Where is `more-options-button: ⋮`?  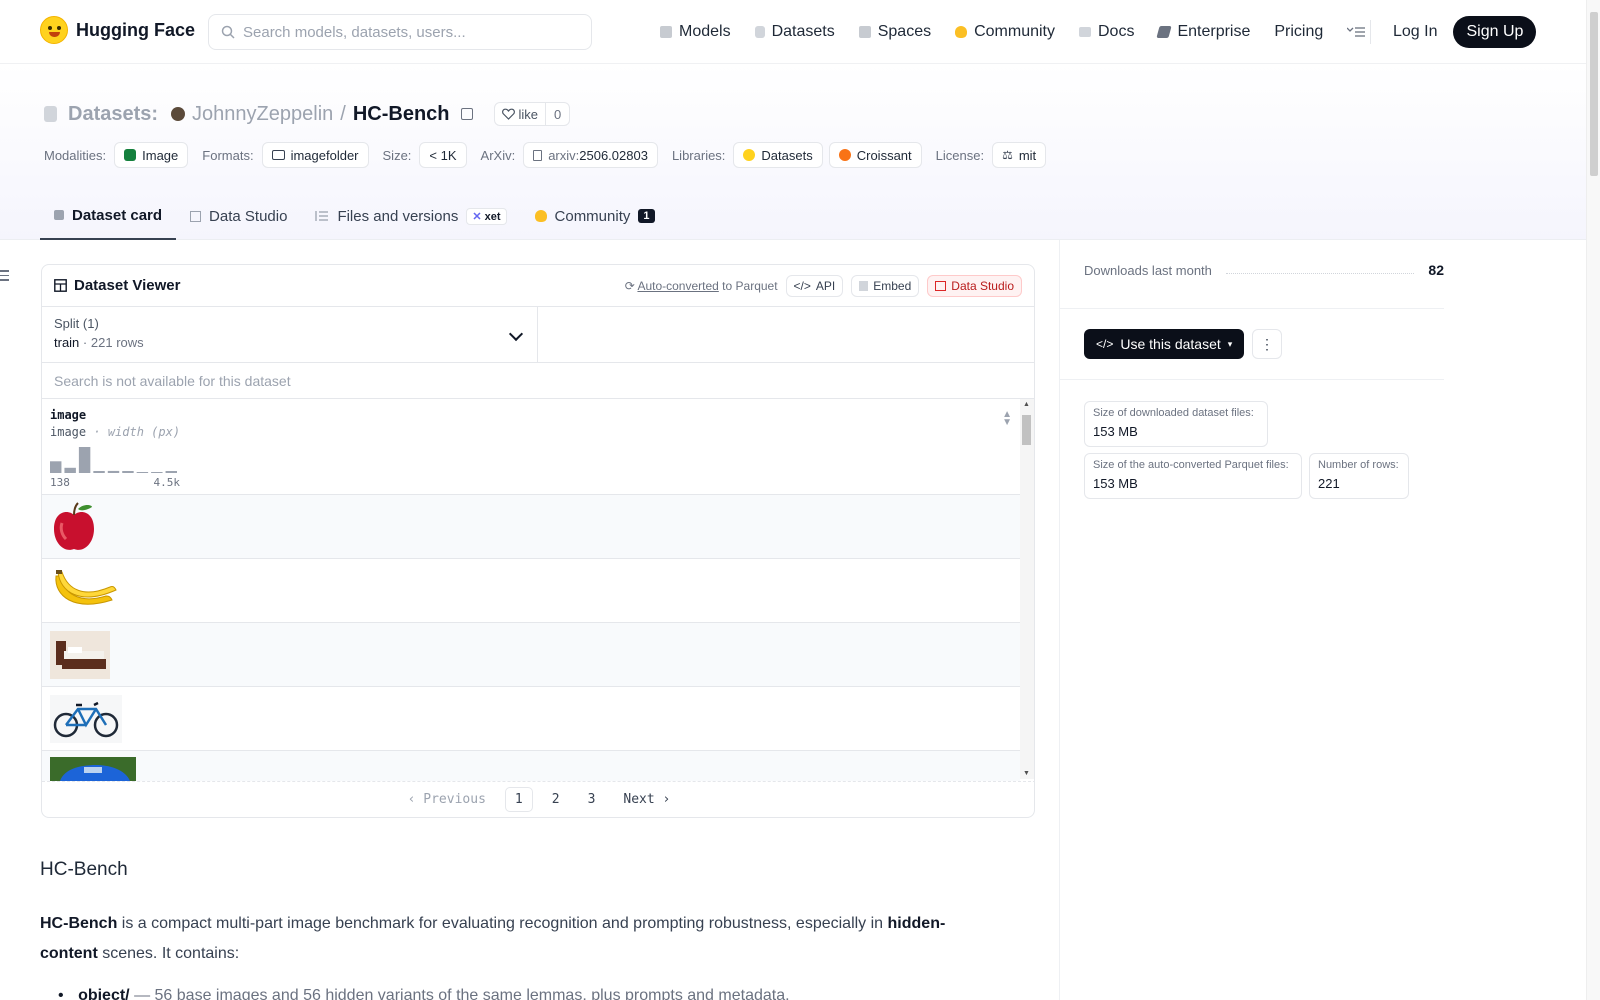
more-options-button: ⋮ is located at coordinates (1267, 344).